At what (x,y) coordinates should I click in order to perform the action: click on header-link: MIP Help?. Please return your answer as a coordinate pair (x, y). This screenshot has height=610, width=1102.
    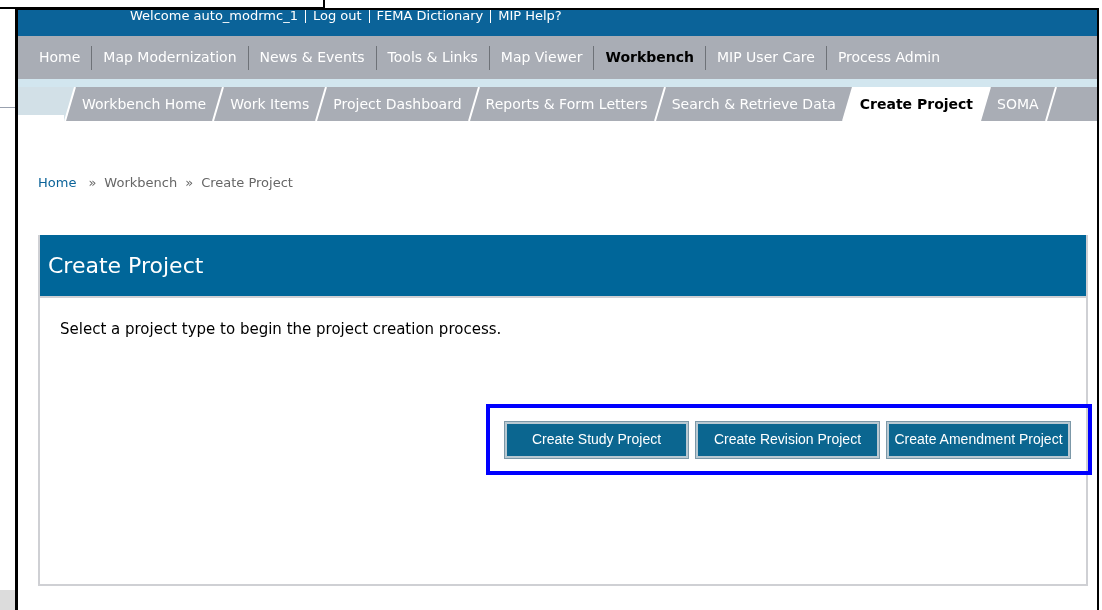
    Looking at the image, I should click on (530, 18).